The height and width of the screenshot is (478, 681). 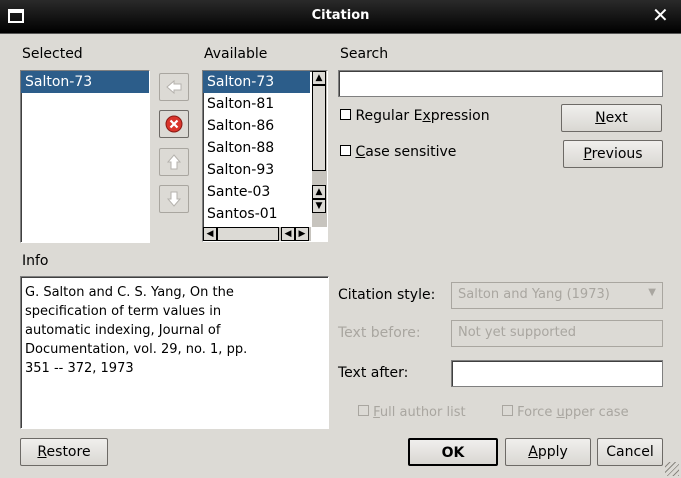 I want to click on arrow-down-icon, so click(x=174, y=199).